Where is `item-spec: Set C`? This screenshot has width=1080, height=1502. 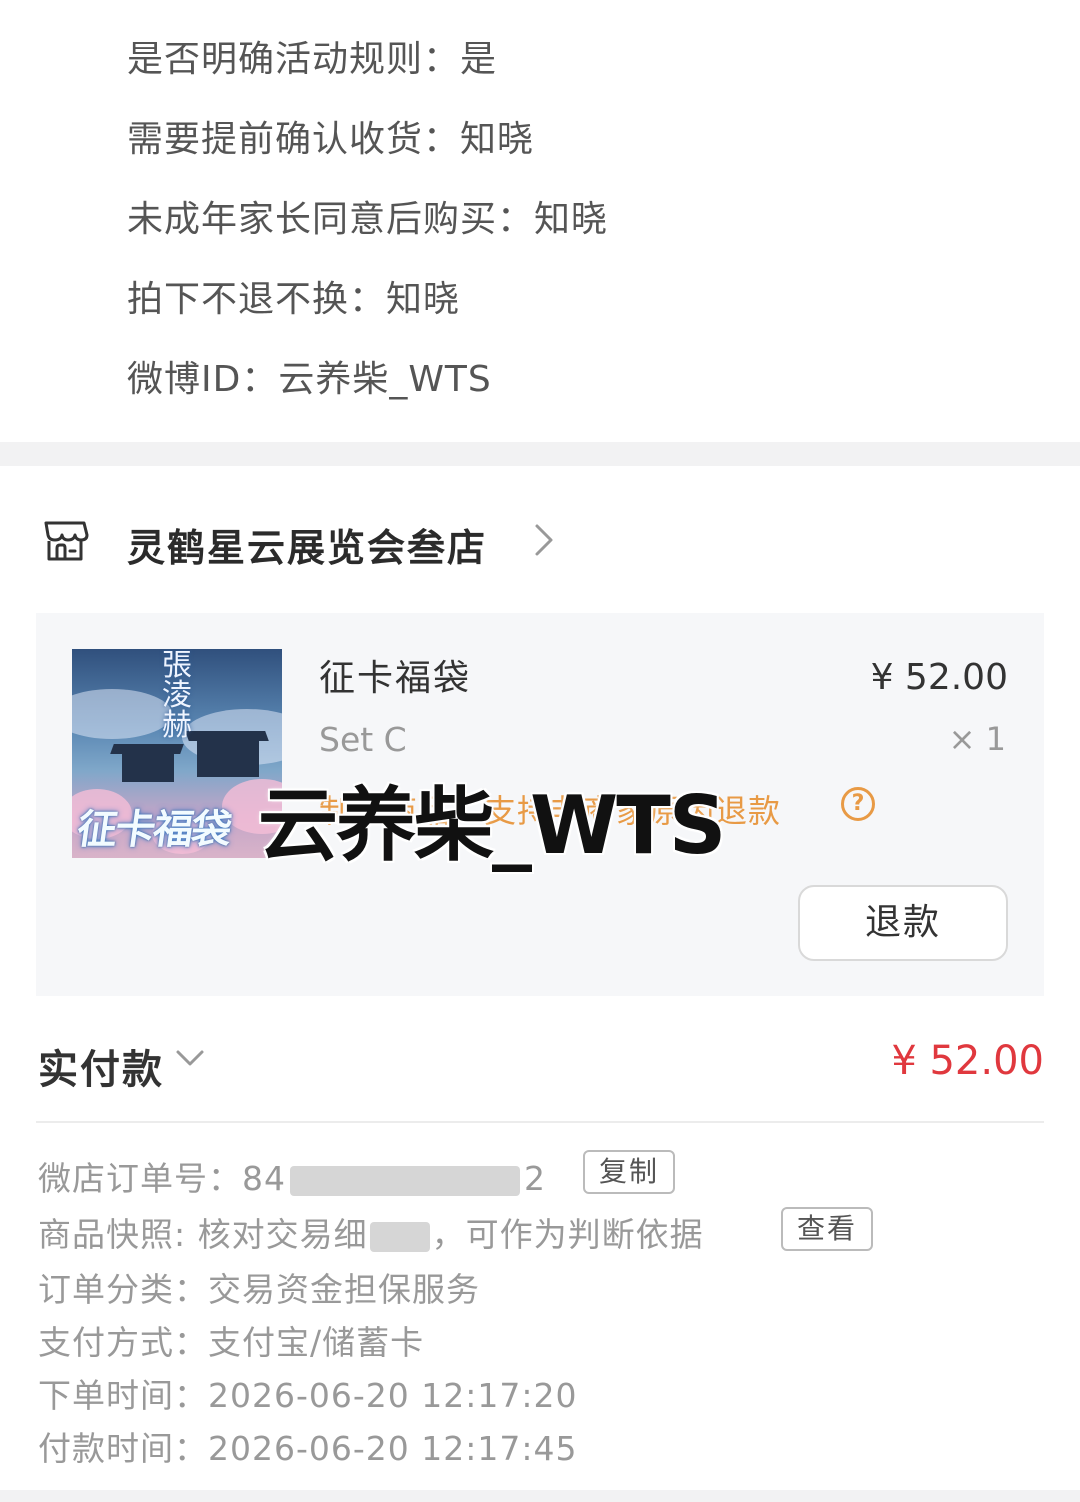 item-spec: Set C is located at coordinates (363, 739).